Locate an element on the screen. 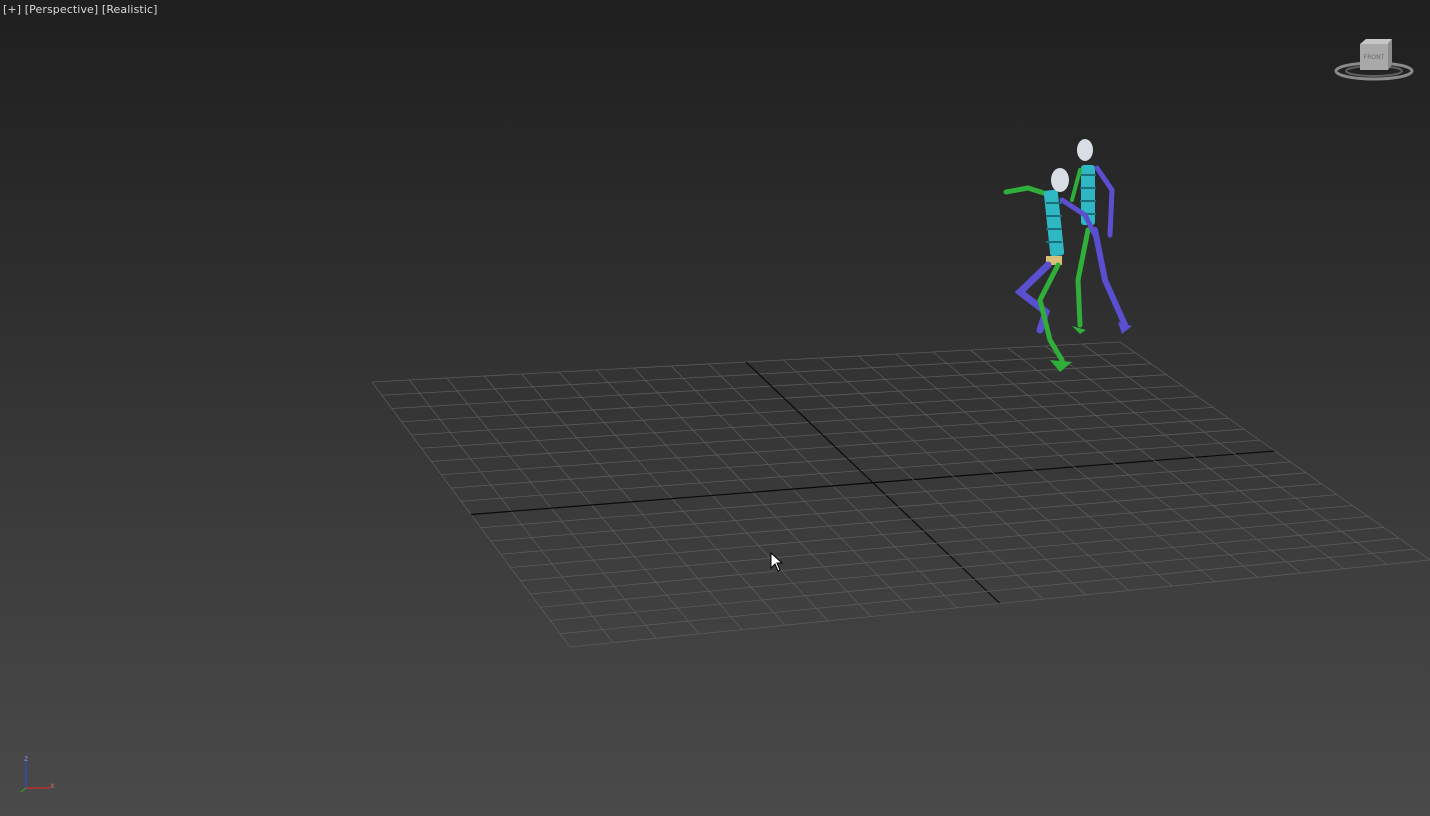  mouse-cursor-icon is located at coordinates (777, 562).